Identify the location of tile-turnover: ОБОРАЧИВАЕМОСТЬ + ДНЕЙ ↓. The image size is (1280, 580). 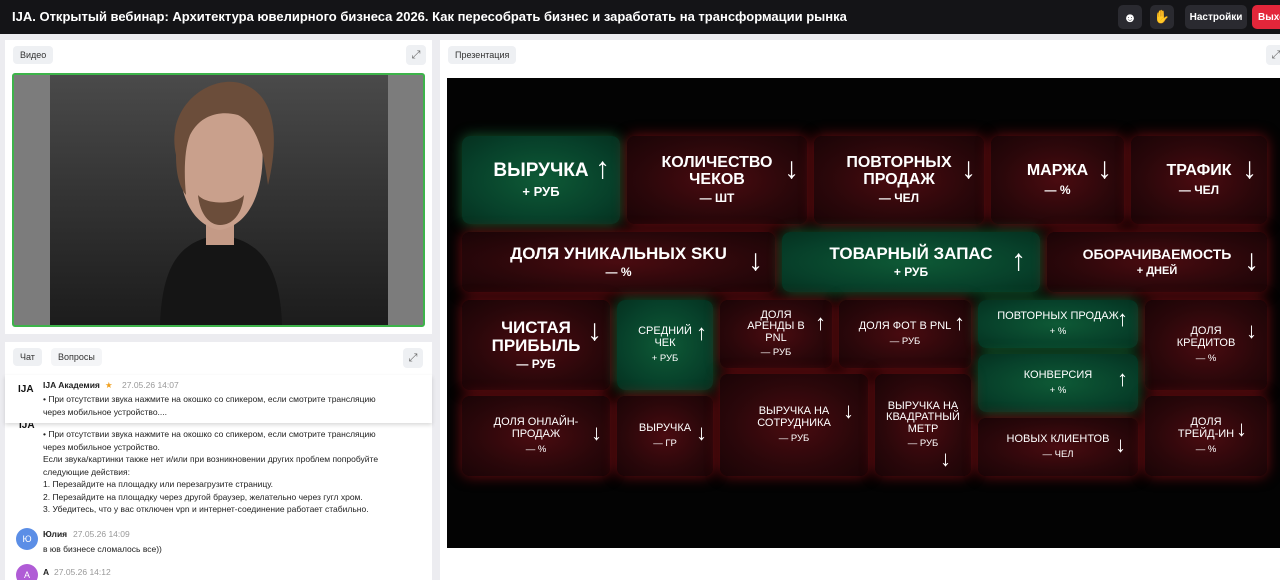
(1157, 262).